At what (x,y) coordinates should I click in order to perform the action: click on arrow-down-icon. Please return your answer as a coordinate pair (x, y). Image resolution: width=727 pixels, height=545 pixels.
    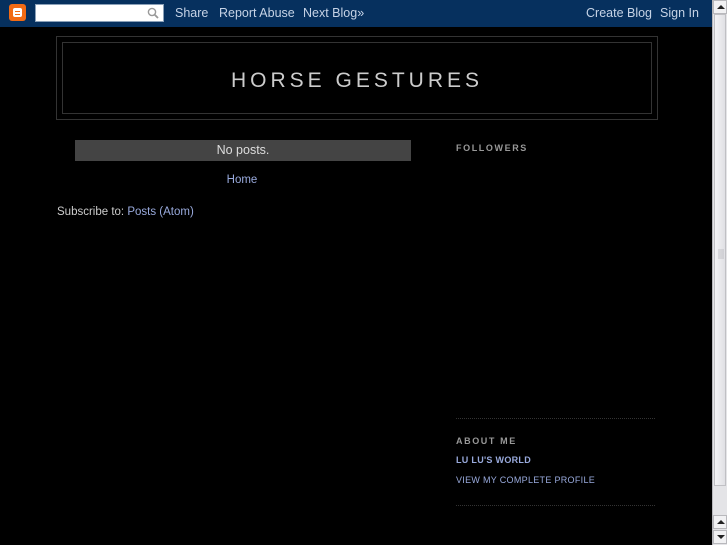
    Looking at the image, I should click on (721, 537).